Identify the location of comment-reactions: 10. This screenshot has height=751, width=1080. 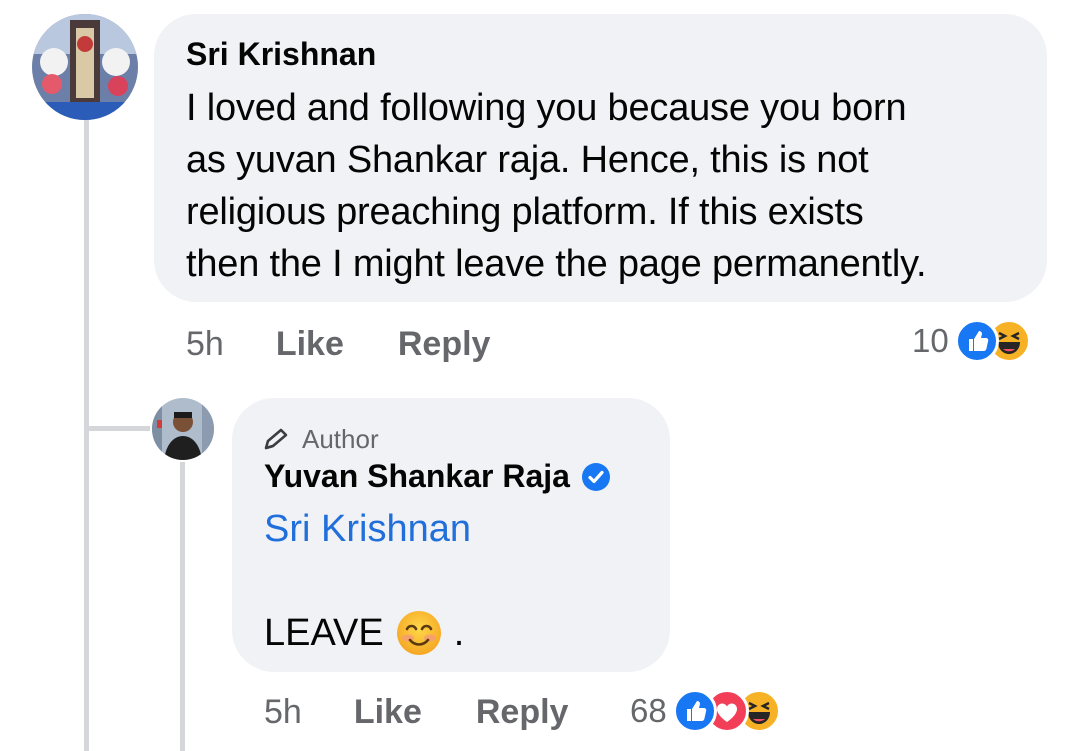
(971, 341).